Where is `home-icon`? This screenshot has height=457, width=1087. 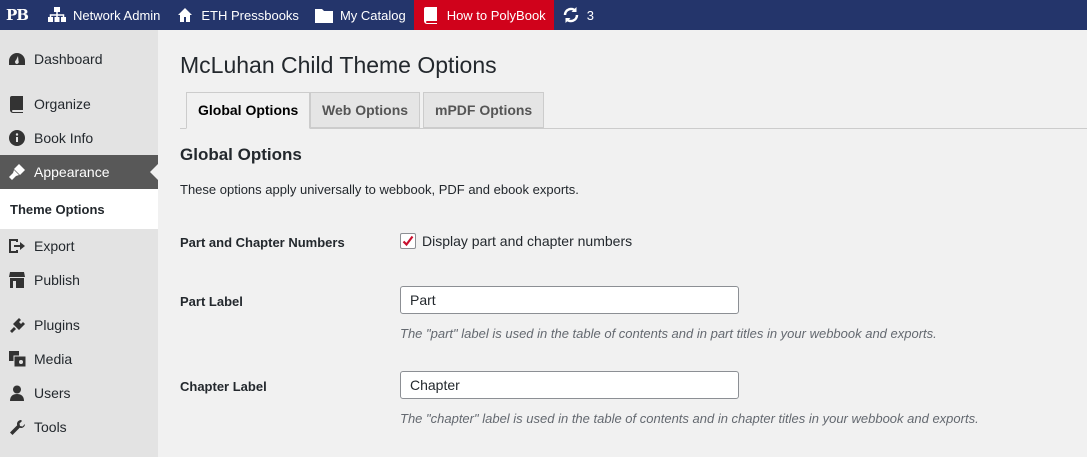
home-icon is located at coordinates (185, 15).